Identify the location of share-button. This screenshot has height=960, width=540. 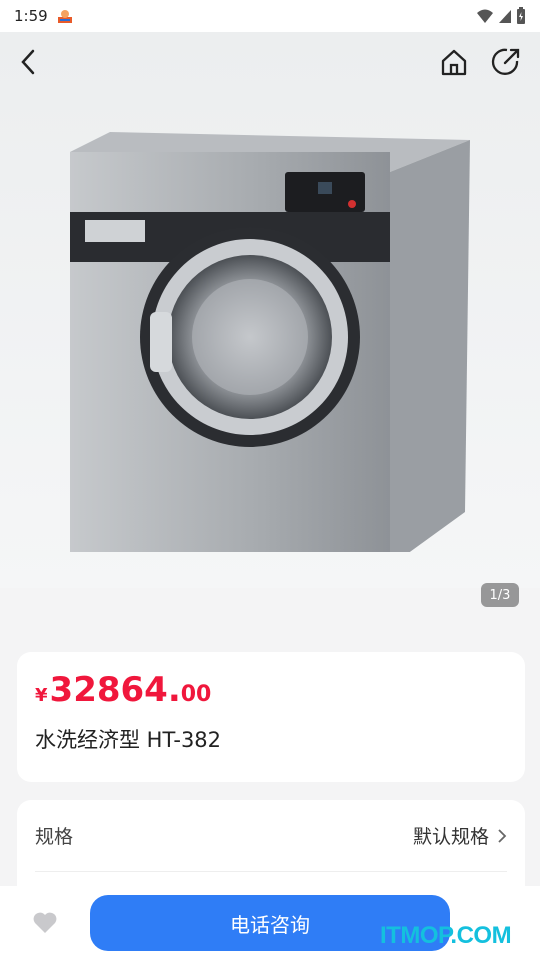
(506, 62).